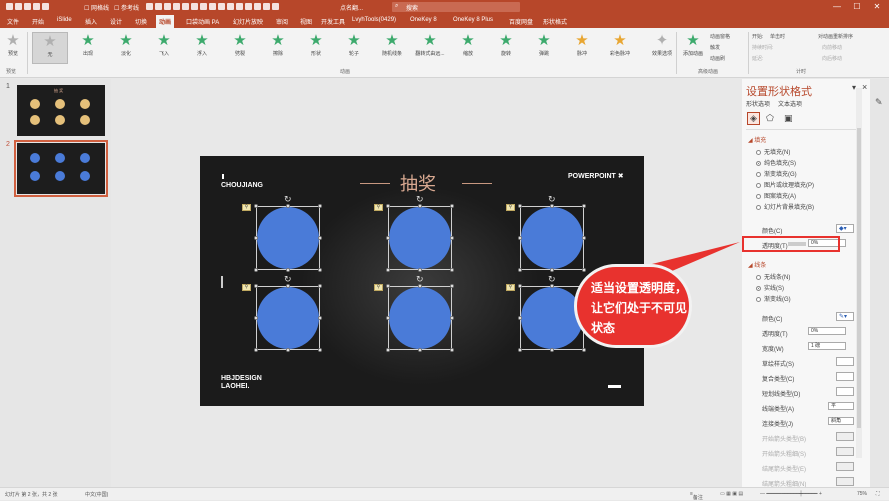 This screenshot has height=501, width=889. I want to click on tab-onekey8: OneKey 8, so click(423, 20).